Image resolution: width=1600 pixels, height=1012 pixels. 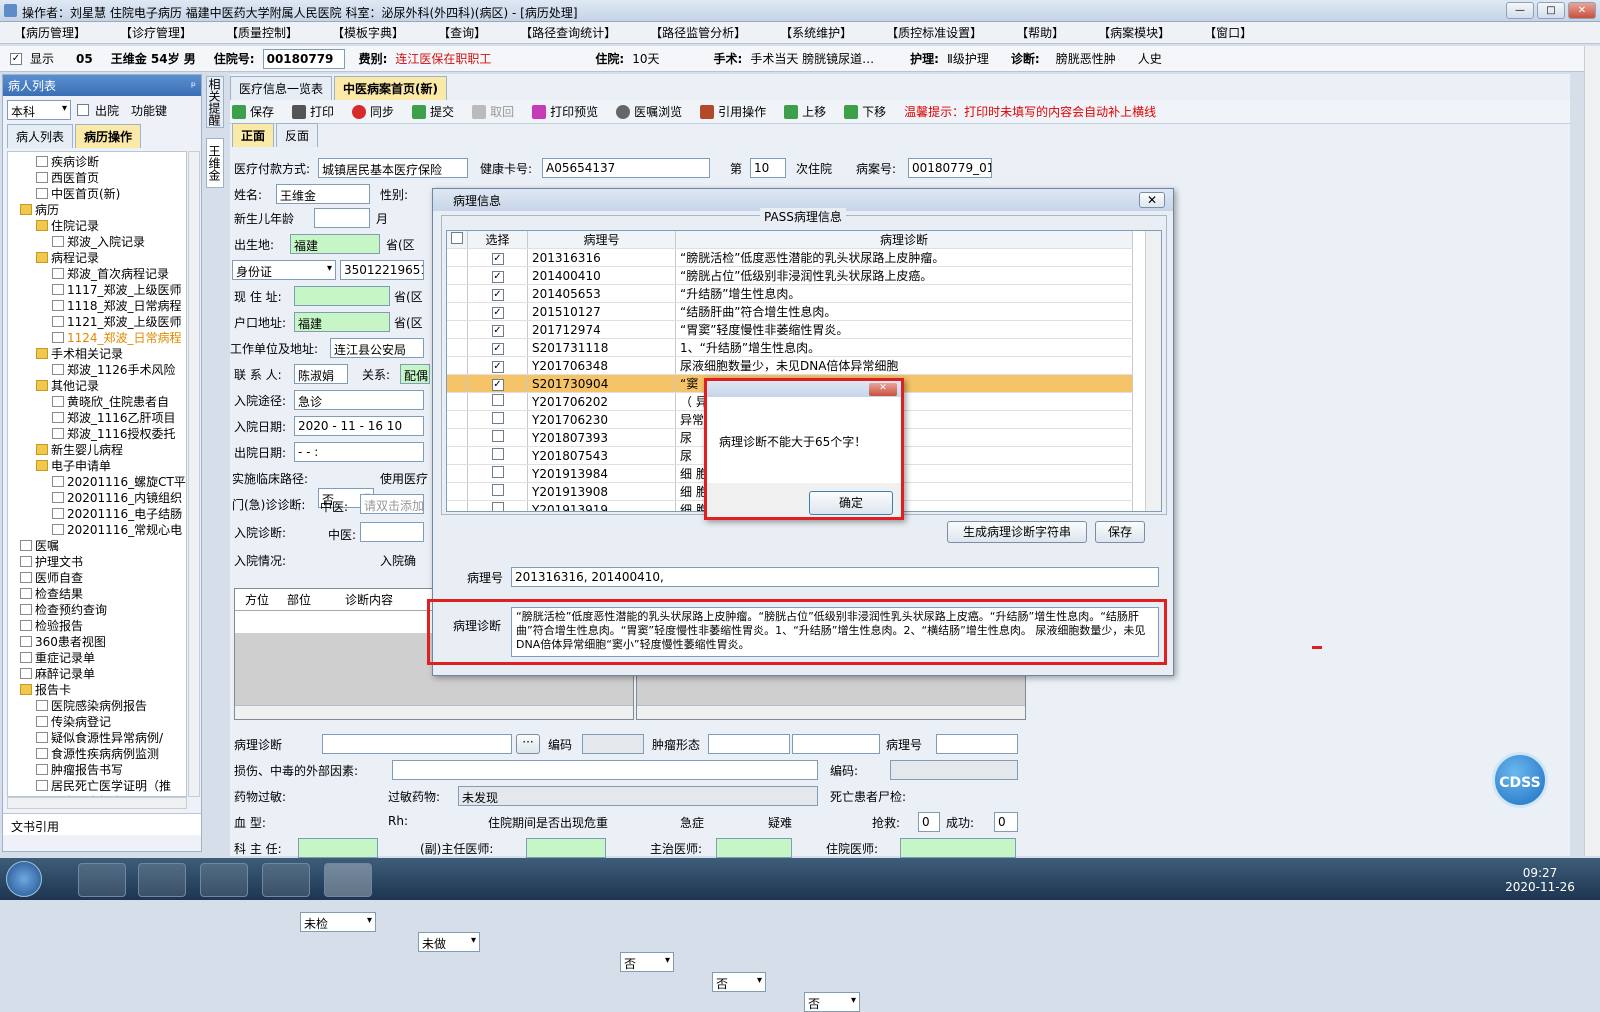 What do you see at coordinates (1551, 10) in the screenshot?
I see `maximize-button: □` at bounding box center [1551, 10].